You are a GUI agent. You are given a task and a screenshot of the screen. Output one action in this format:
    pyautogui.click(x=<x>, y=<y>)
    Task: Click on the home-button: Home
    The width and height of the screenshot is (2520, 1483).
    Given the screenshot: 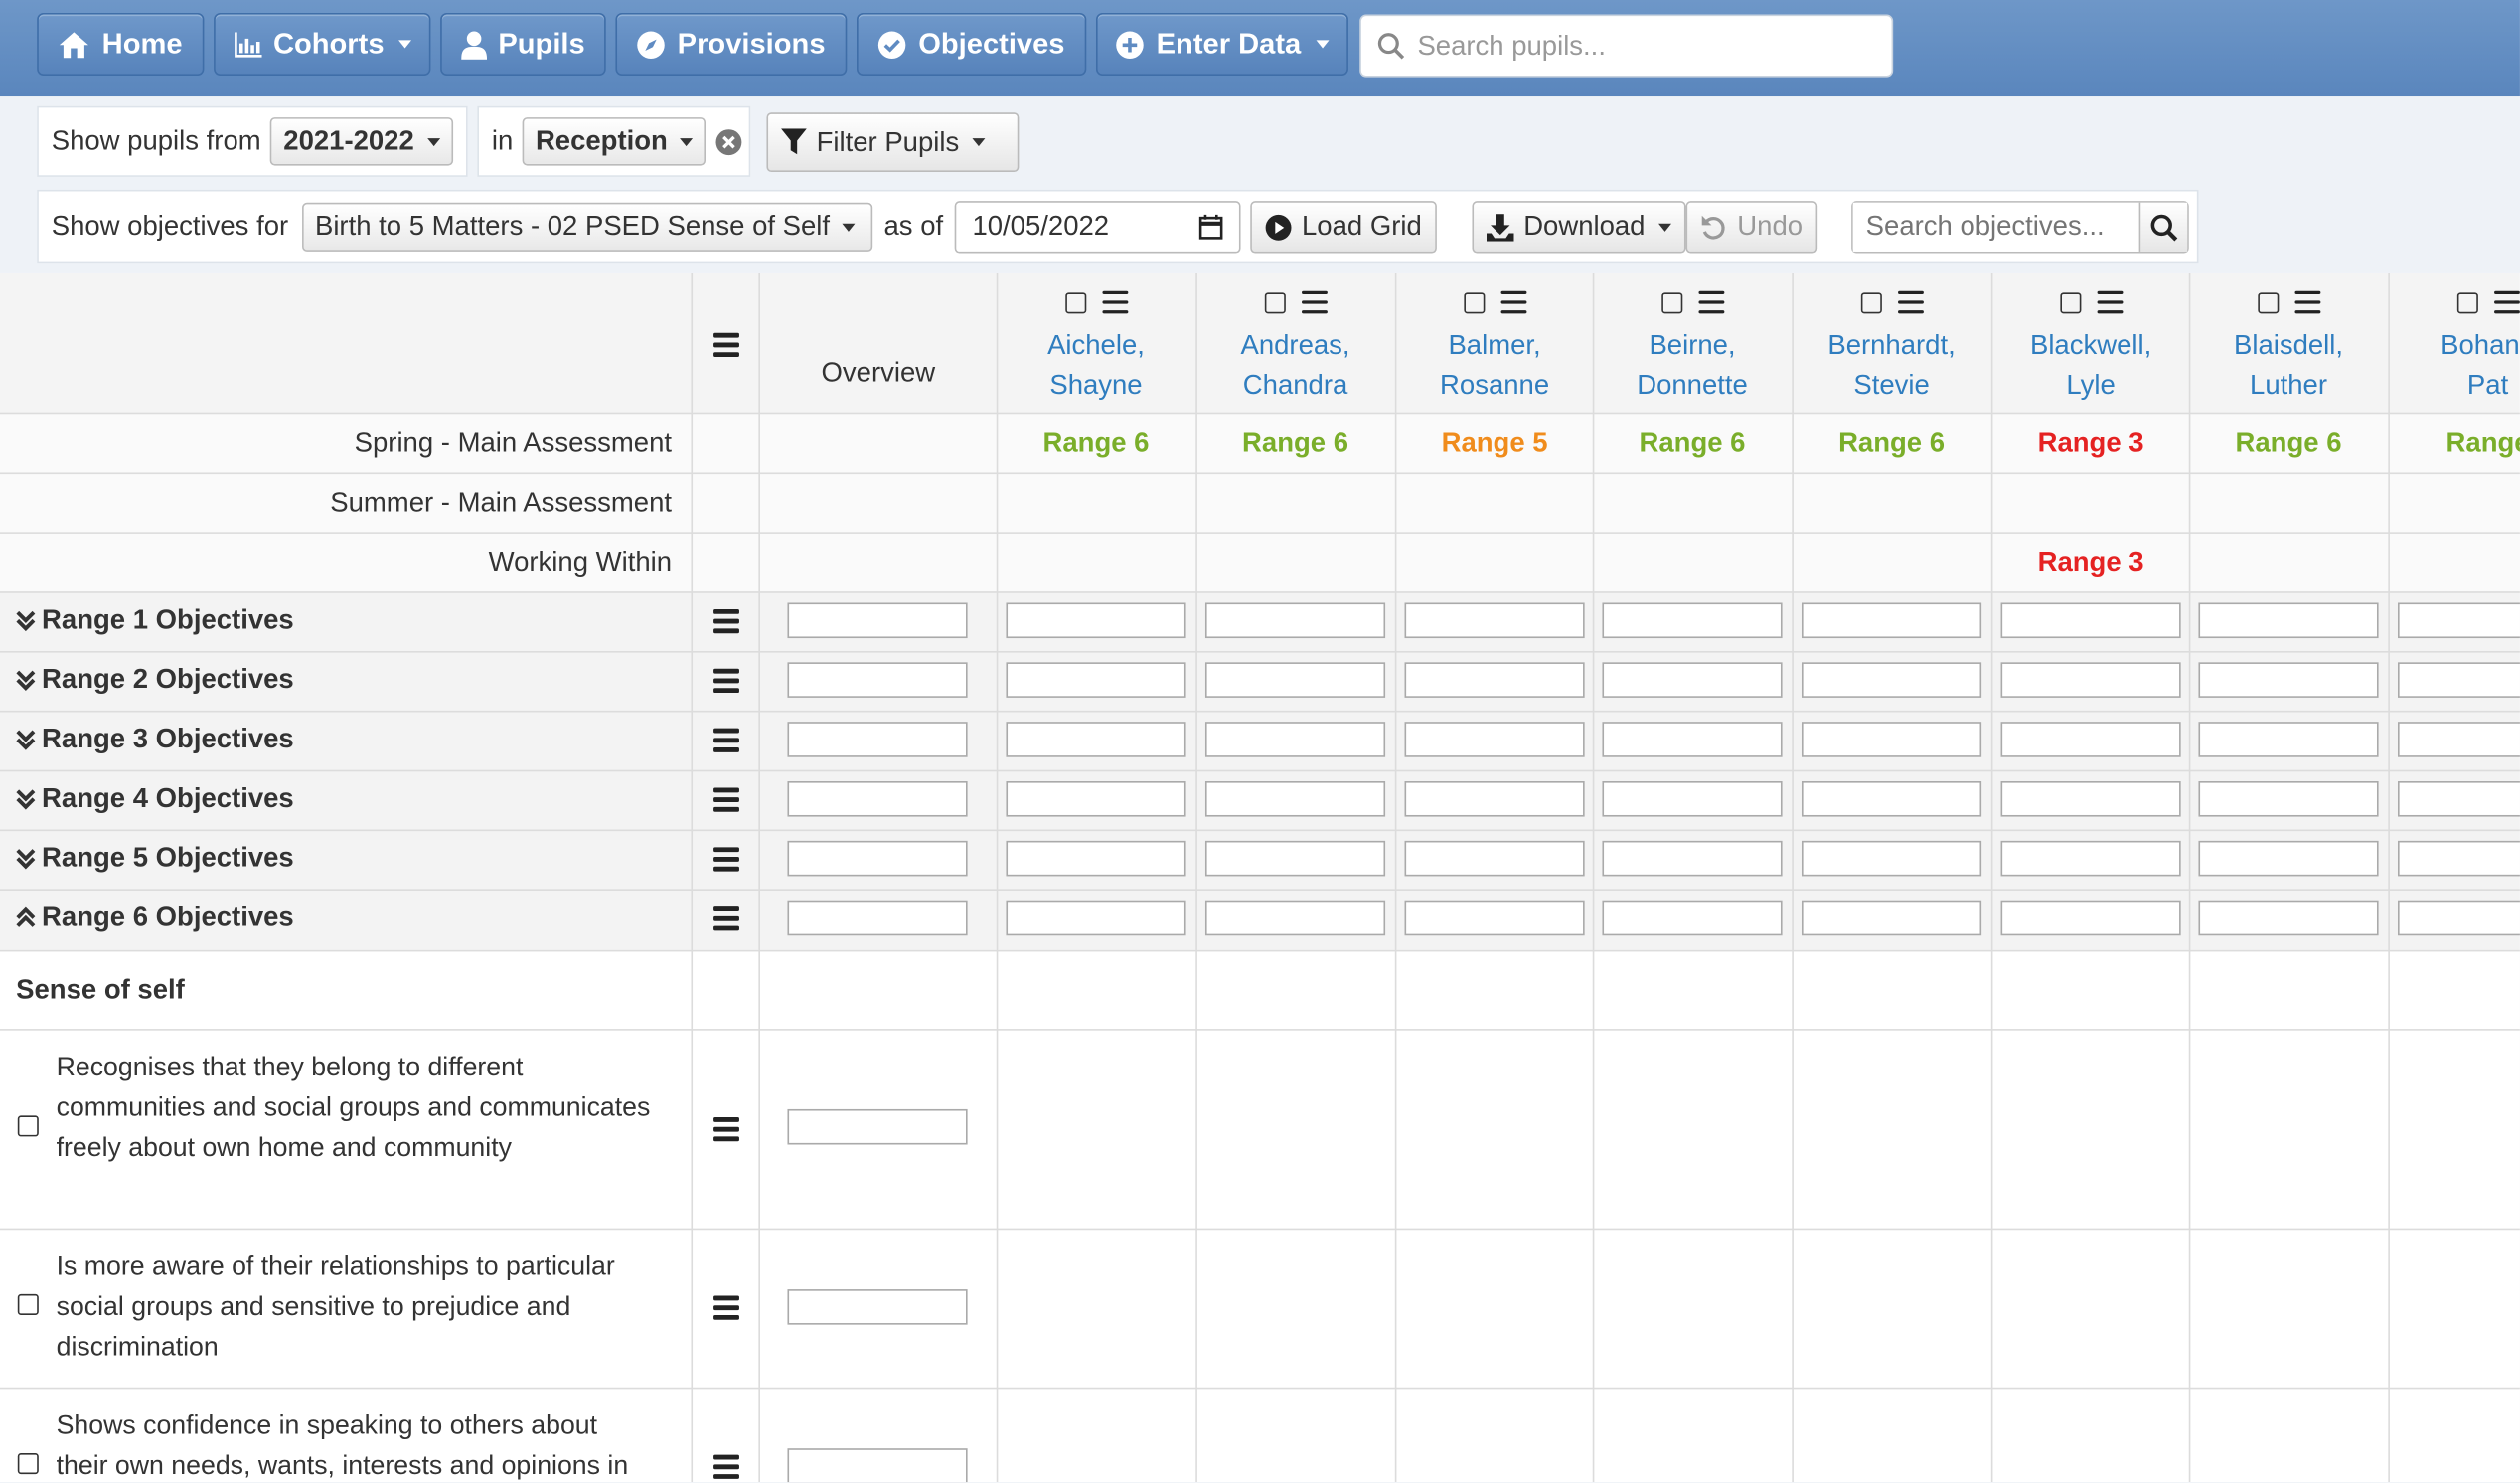 What is the action you would take?
    pyautogui.click(x=121, y=44)
    